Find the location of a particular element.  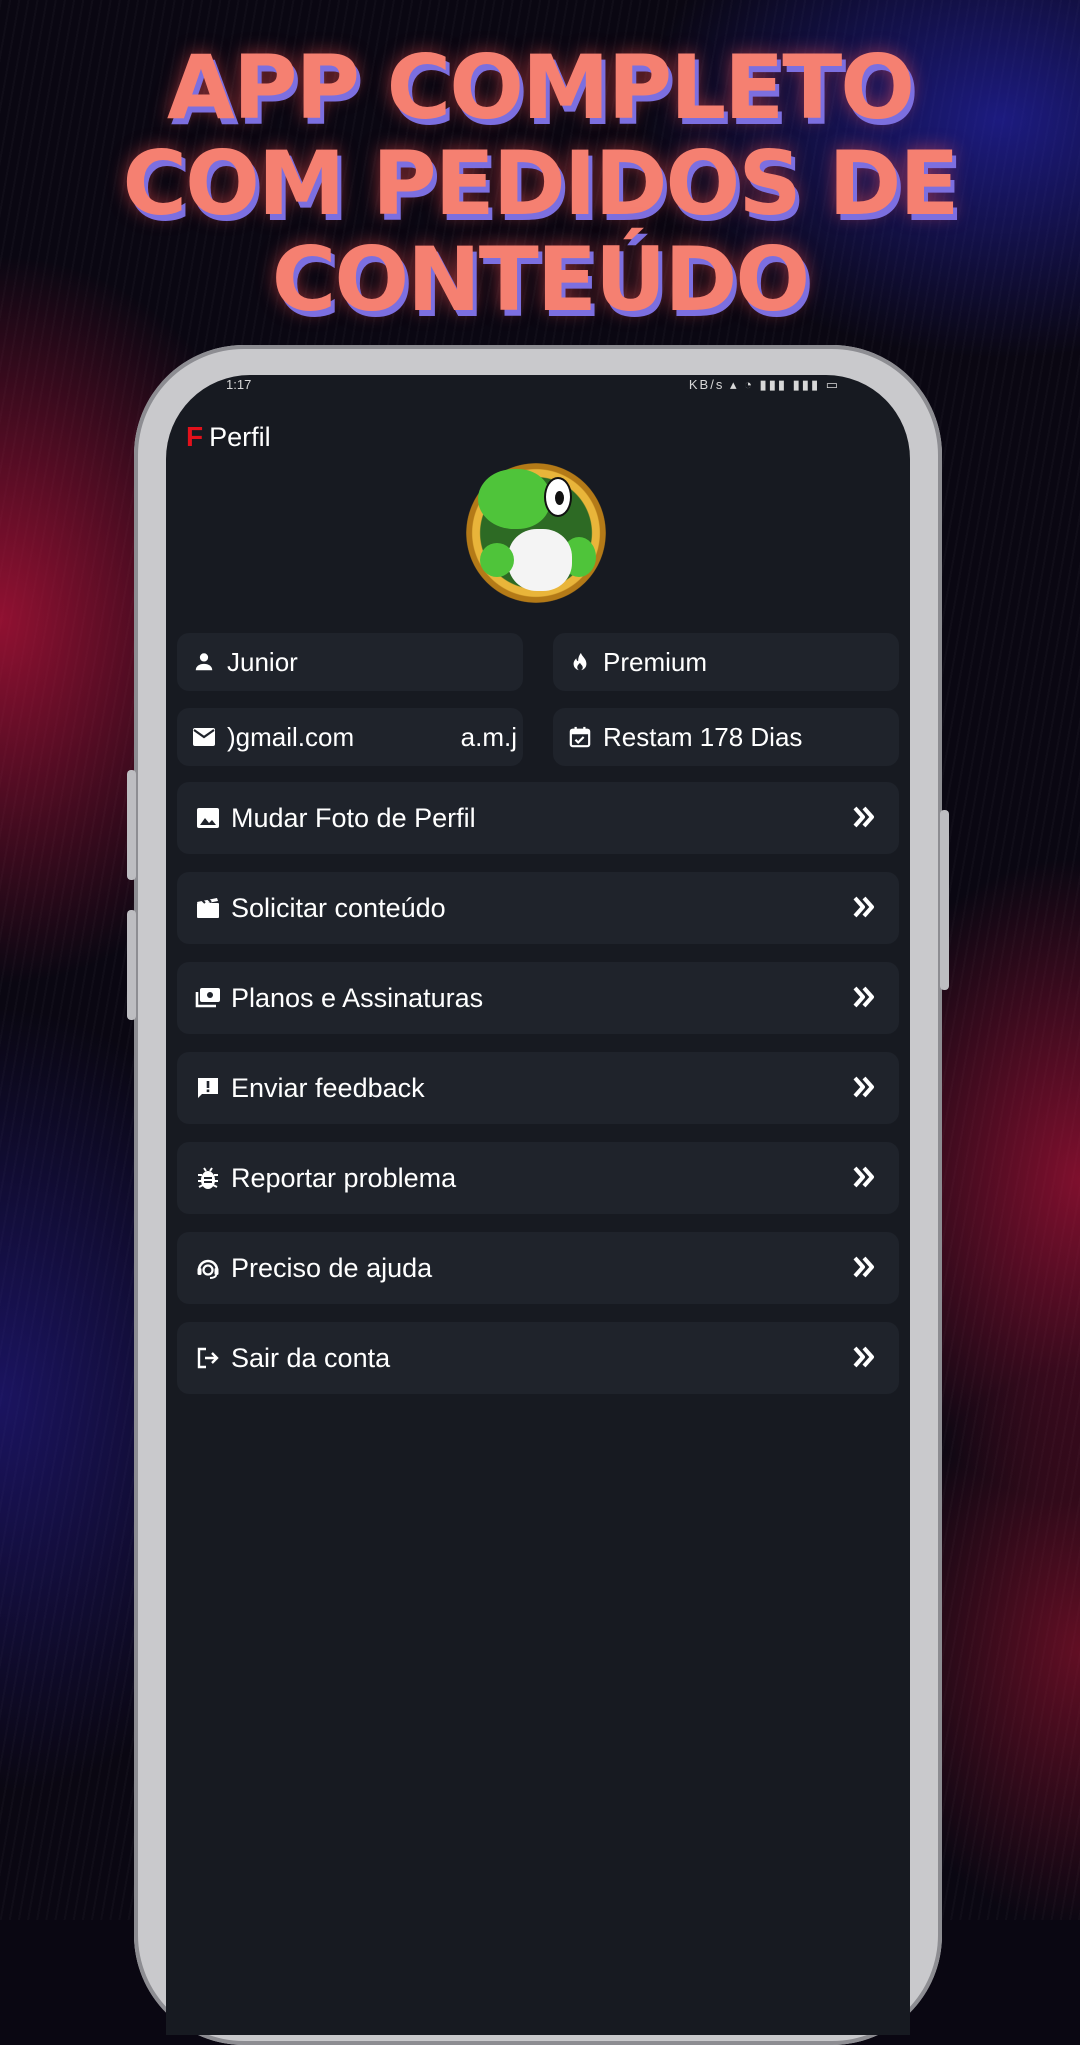

brand-logo: F is located at coordinates (195, 436).